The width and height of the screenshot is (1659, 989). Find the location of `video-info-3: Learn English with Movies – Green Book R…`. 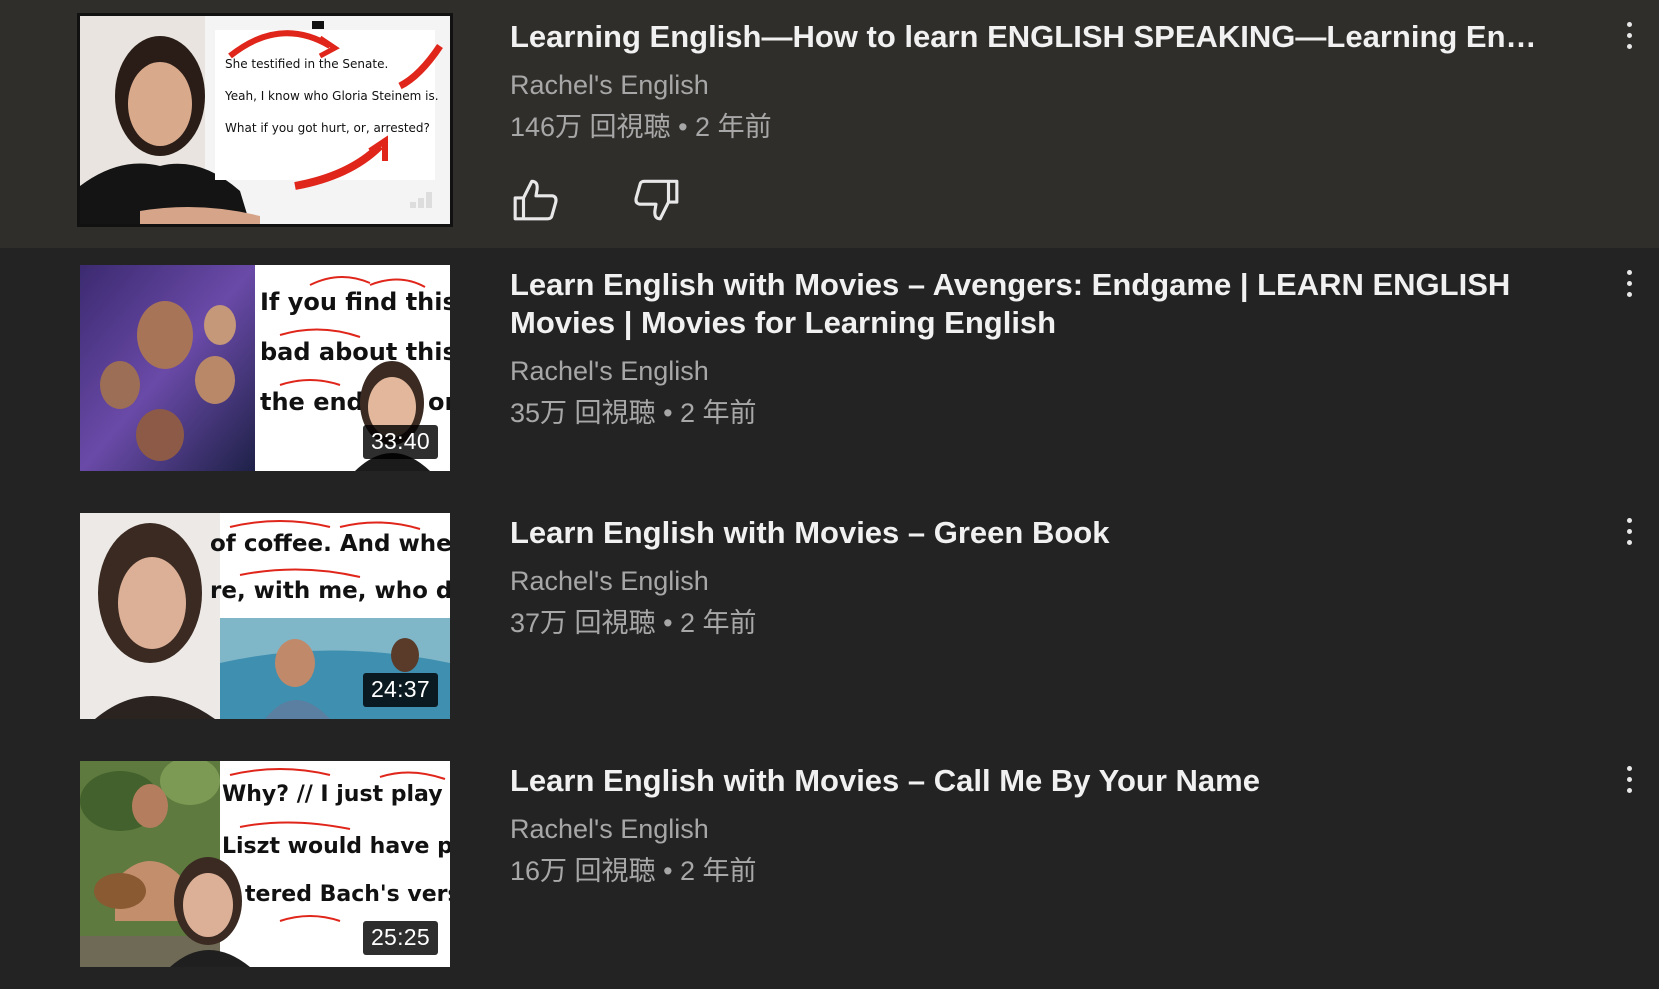

video-info-3: Learn English with Movies – Green Book R… is located at coordinates (1025, 577).